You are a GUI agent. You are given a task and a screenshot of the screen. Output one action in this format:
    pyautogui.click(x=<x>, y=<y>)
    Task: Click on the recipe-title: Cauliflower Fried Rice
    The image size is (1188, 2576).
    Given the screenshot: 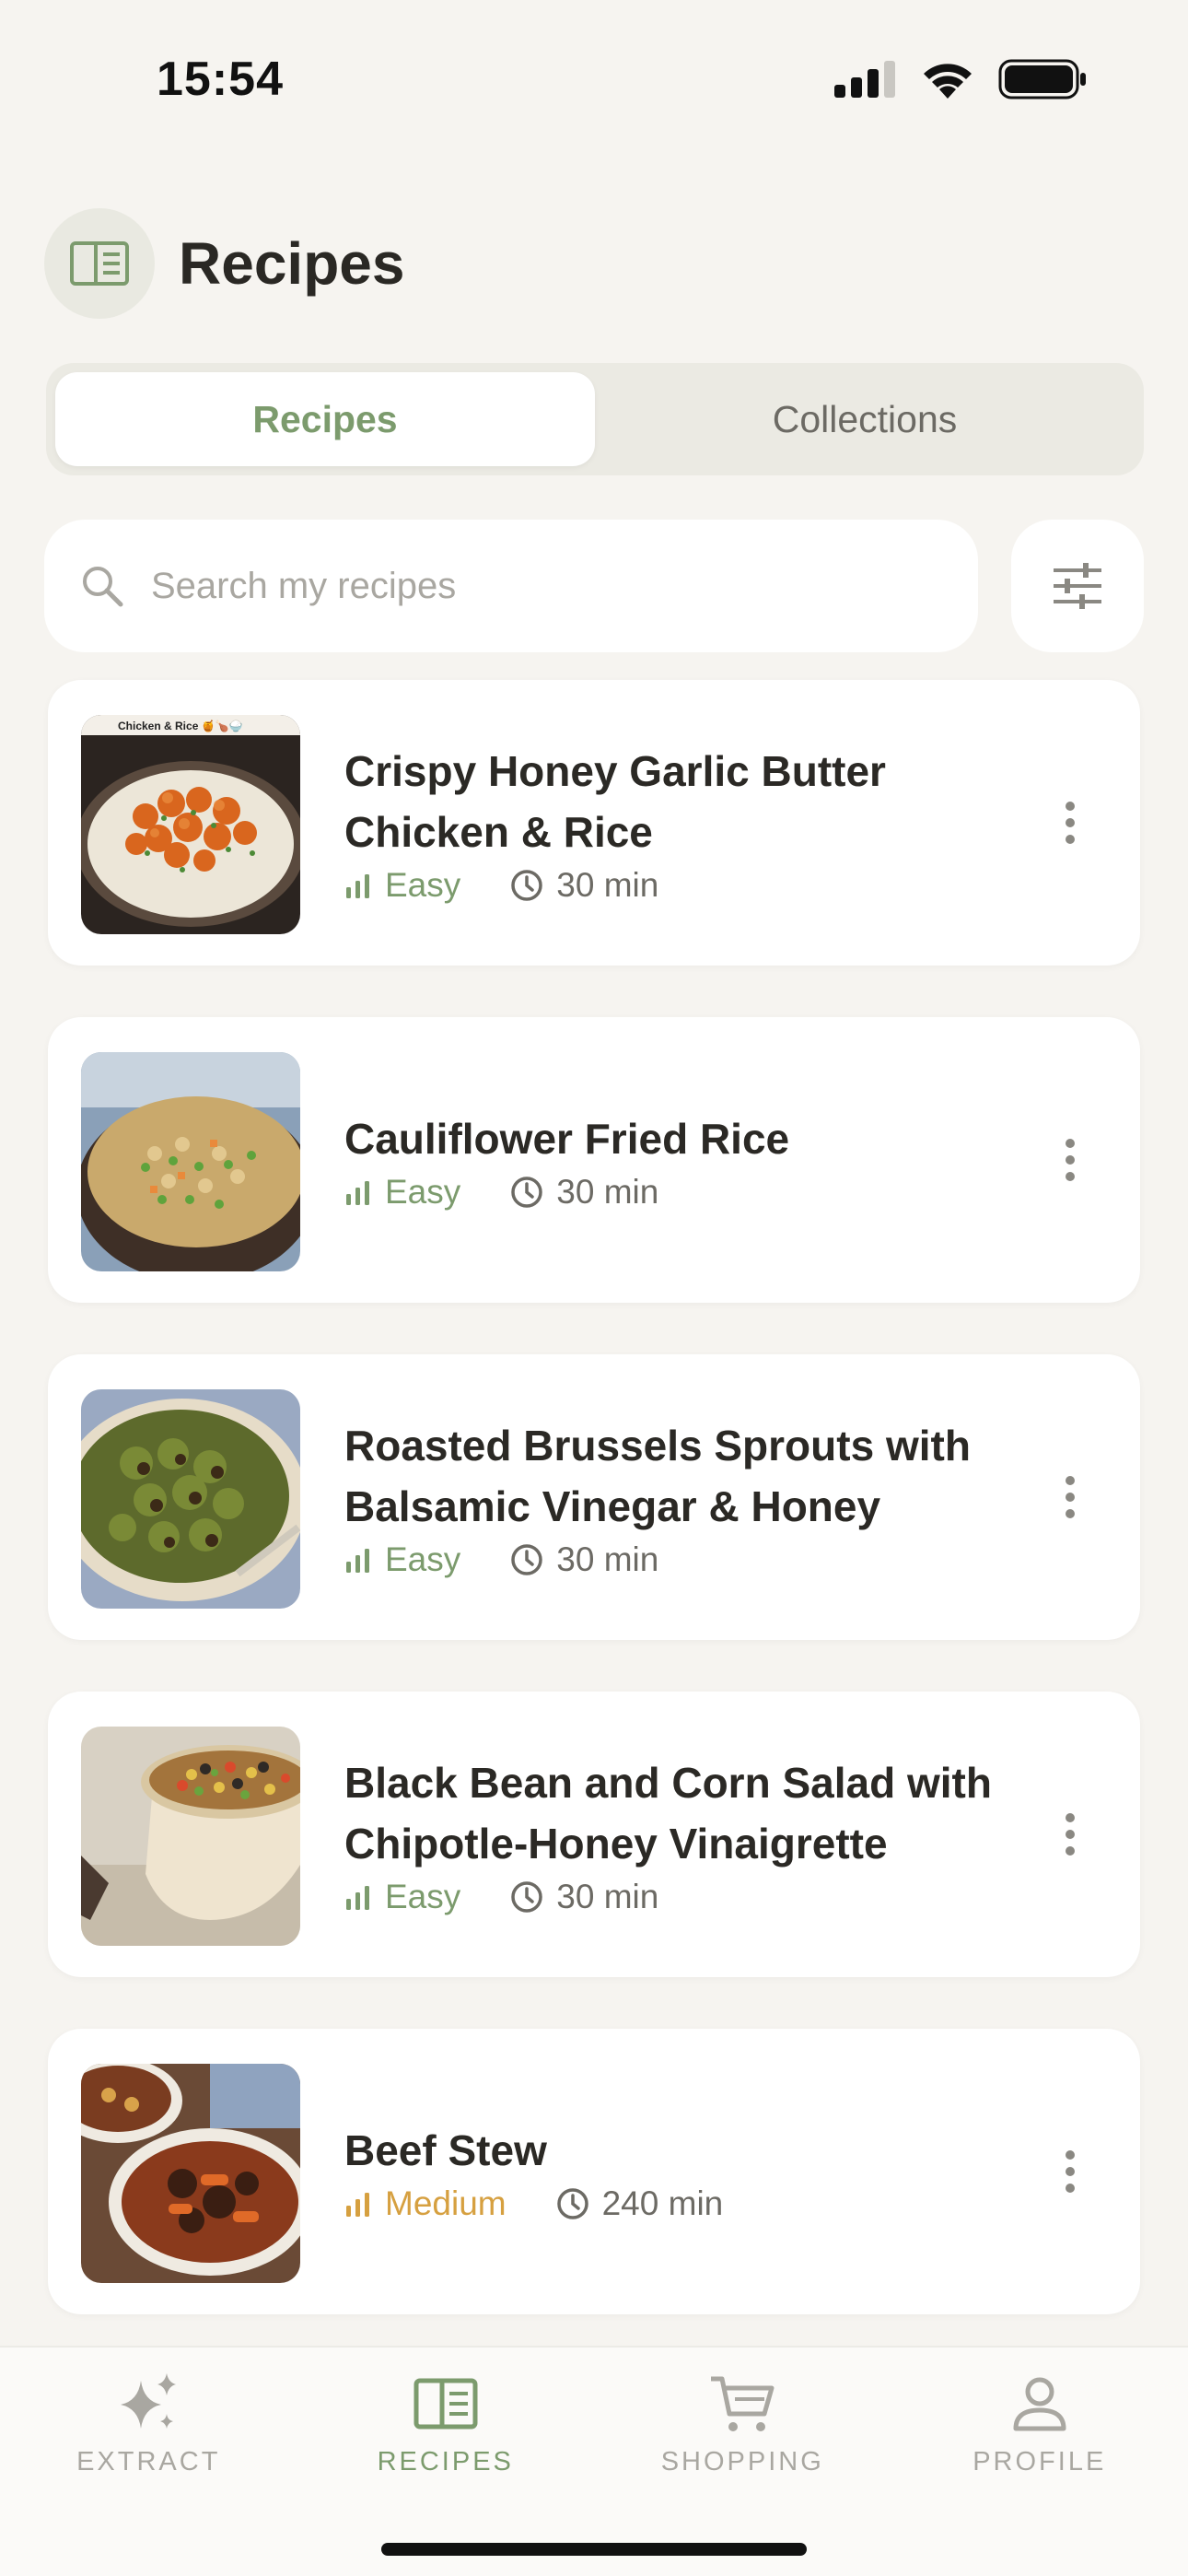 What is the action you would take?
    pyautogui.click(x=567, y=1139)
    